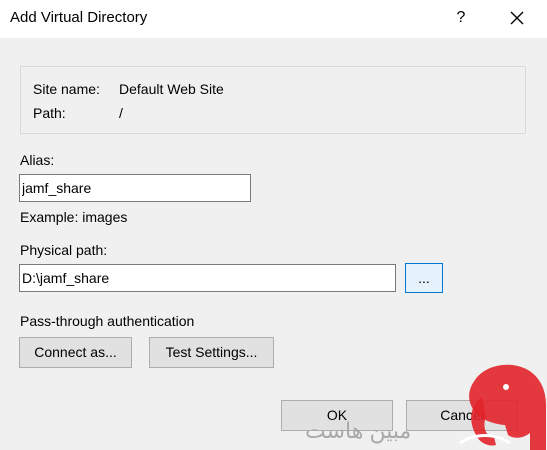 This screenshot has width=547, height=450. Describe the element at coordinates (74, 217) in the screenshot. I see `alias-example-text: Example: images` at that location.